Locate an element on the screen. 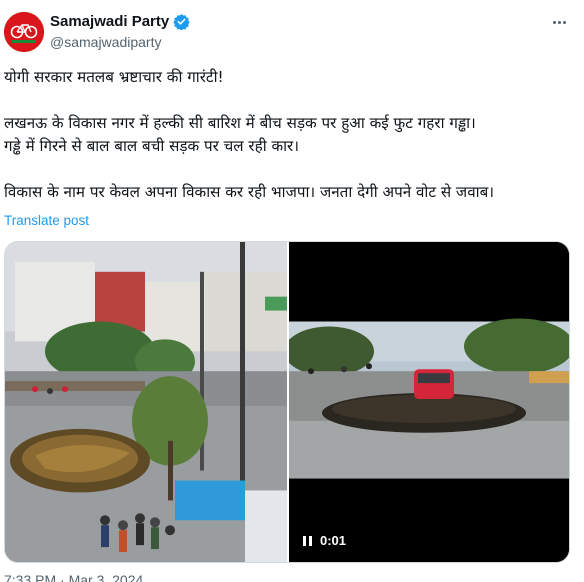 The width and height of the screenshot is (584, 582). post-text-line: योगी सरकार मतलब भ्रष्टाचार की गारंटी! is located at coordinates (114, 77).